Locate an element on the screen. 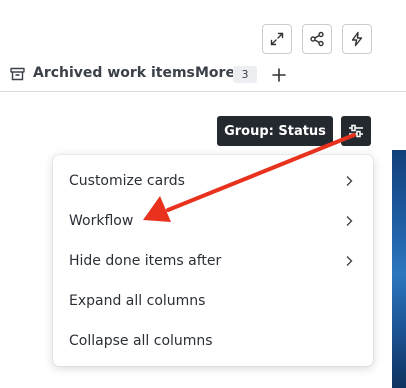 The width and height of the screenshot is (406, 388). group-by-label: Group: Status is located at coordinates (275, 131).